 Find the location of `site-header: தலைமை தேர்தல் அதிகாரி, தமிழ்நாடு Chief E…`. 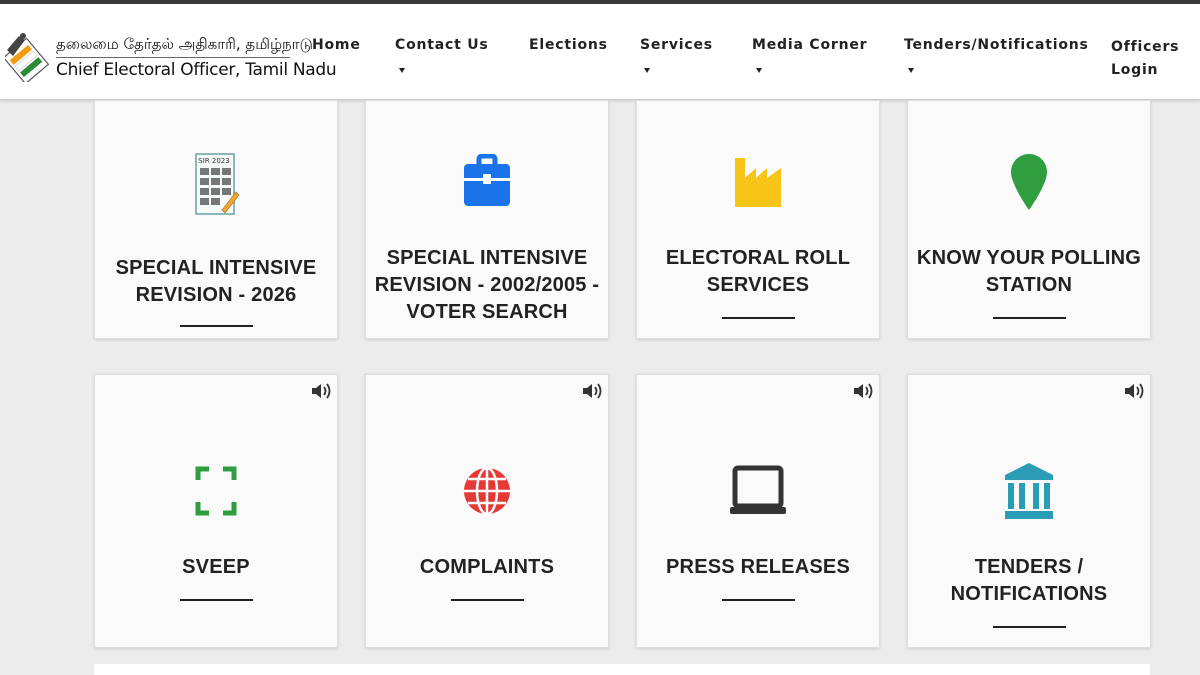

site-header: தலைமை தேர்தல் அதிகாரி, தமிழ்நாடு Chief E… is located at coordinates (600, 52).